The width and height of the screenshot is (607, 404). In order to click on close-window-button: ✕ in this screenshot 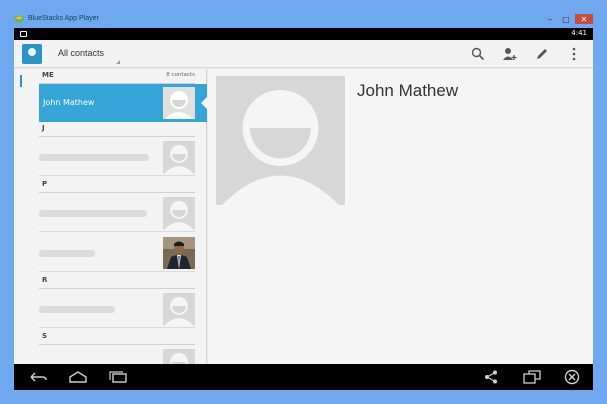, I will do `click(584, 19)`.